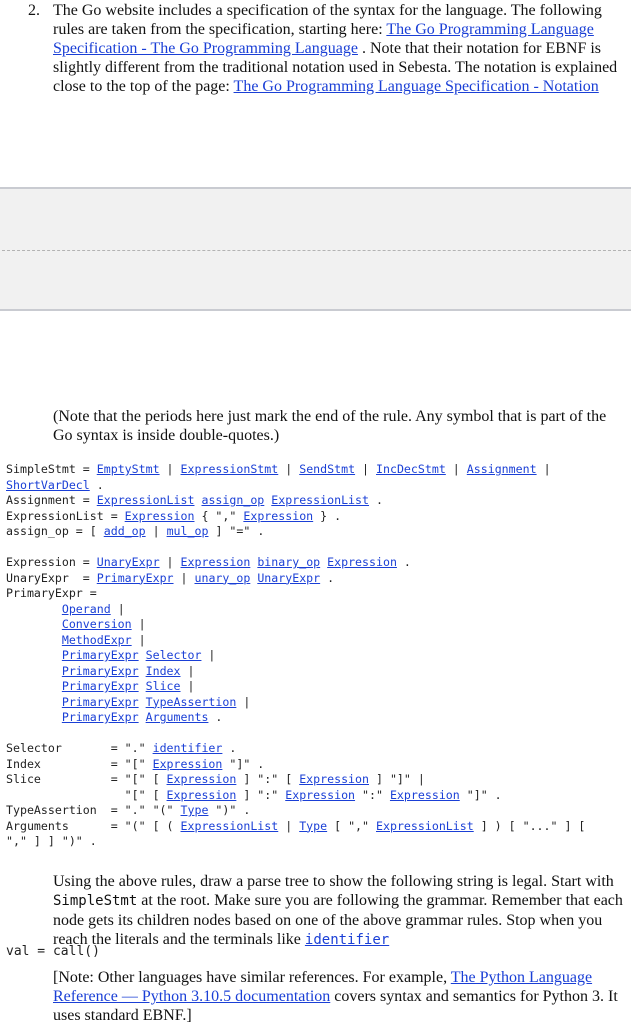  I want to click on grammar-ref: Index, so click(163, 671).